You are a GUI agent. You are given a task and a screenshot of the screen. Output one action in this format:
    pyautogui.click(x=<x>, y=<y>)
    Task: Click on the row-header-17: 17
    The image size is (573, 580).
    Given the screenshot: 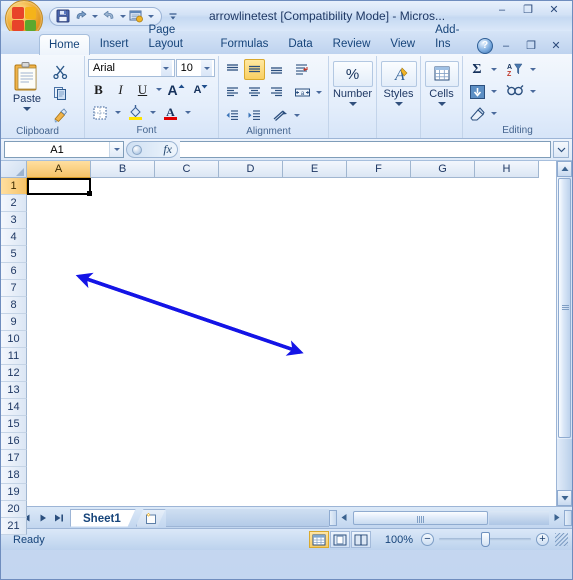 What is the action you would take?
    pyautogui.click(x=14, y=458)
    